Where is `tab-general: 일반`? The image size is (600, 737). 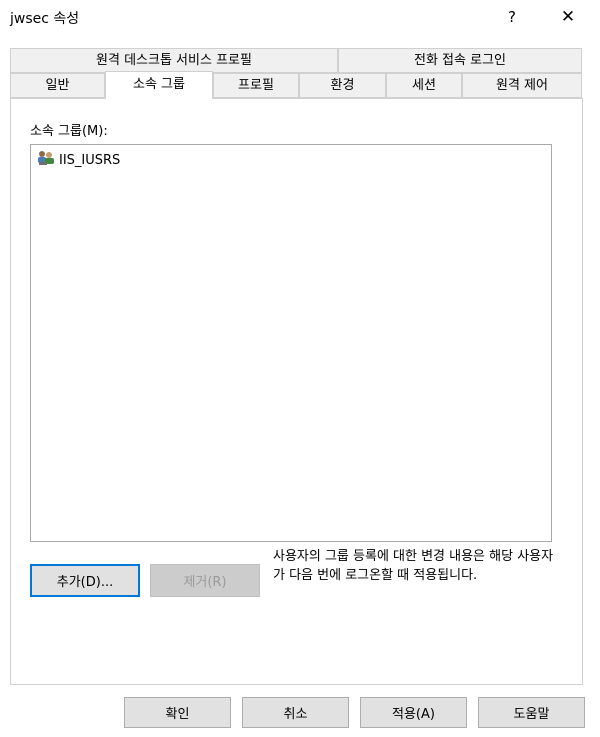 tab-general: 일반 is located at coordinates (57, 85).